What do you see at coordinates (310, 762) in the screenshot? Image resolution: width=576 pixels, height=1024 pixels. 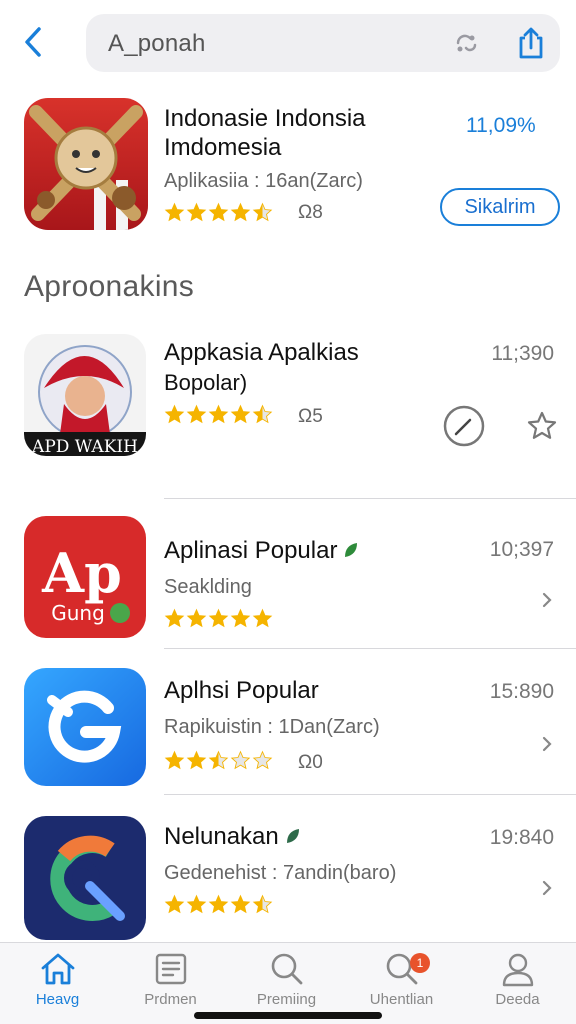 I see `rating-count: Ω0` at bounding box center [310, 762].